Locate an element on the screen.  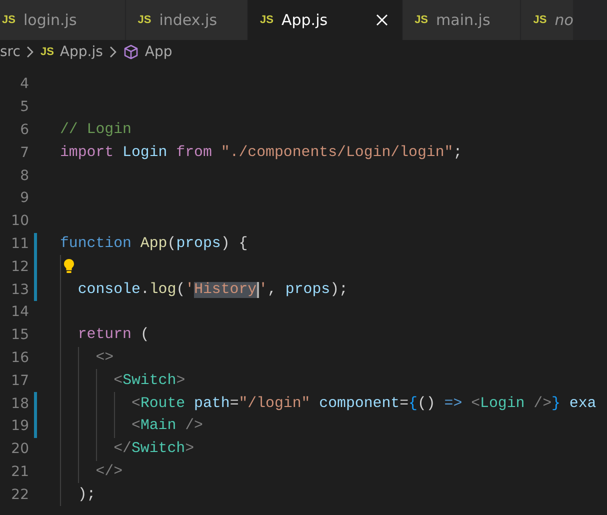
line-number: 22 is located at coordinates (19, 494).